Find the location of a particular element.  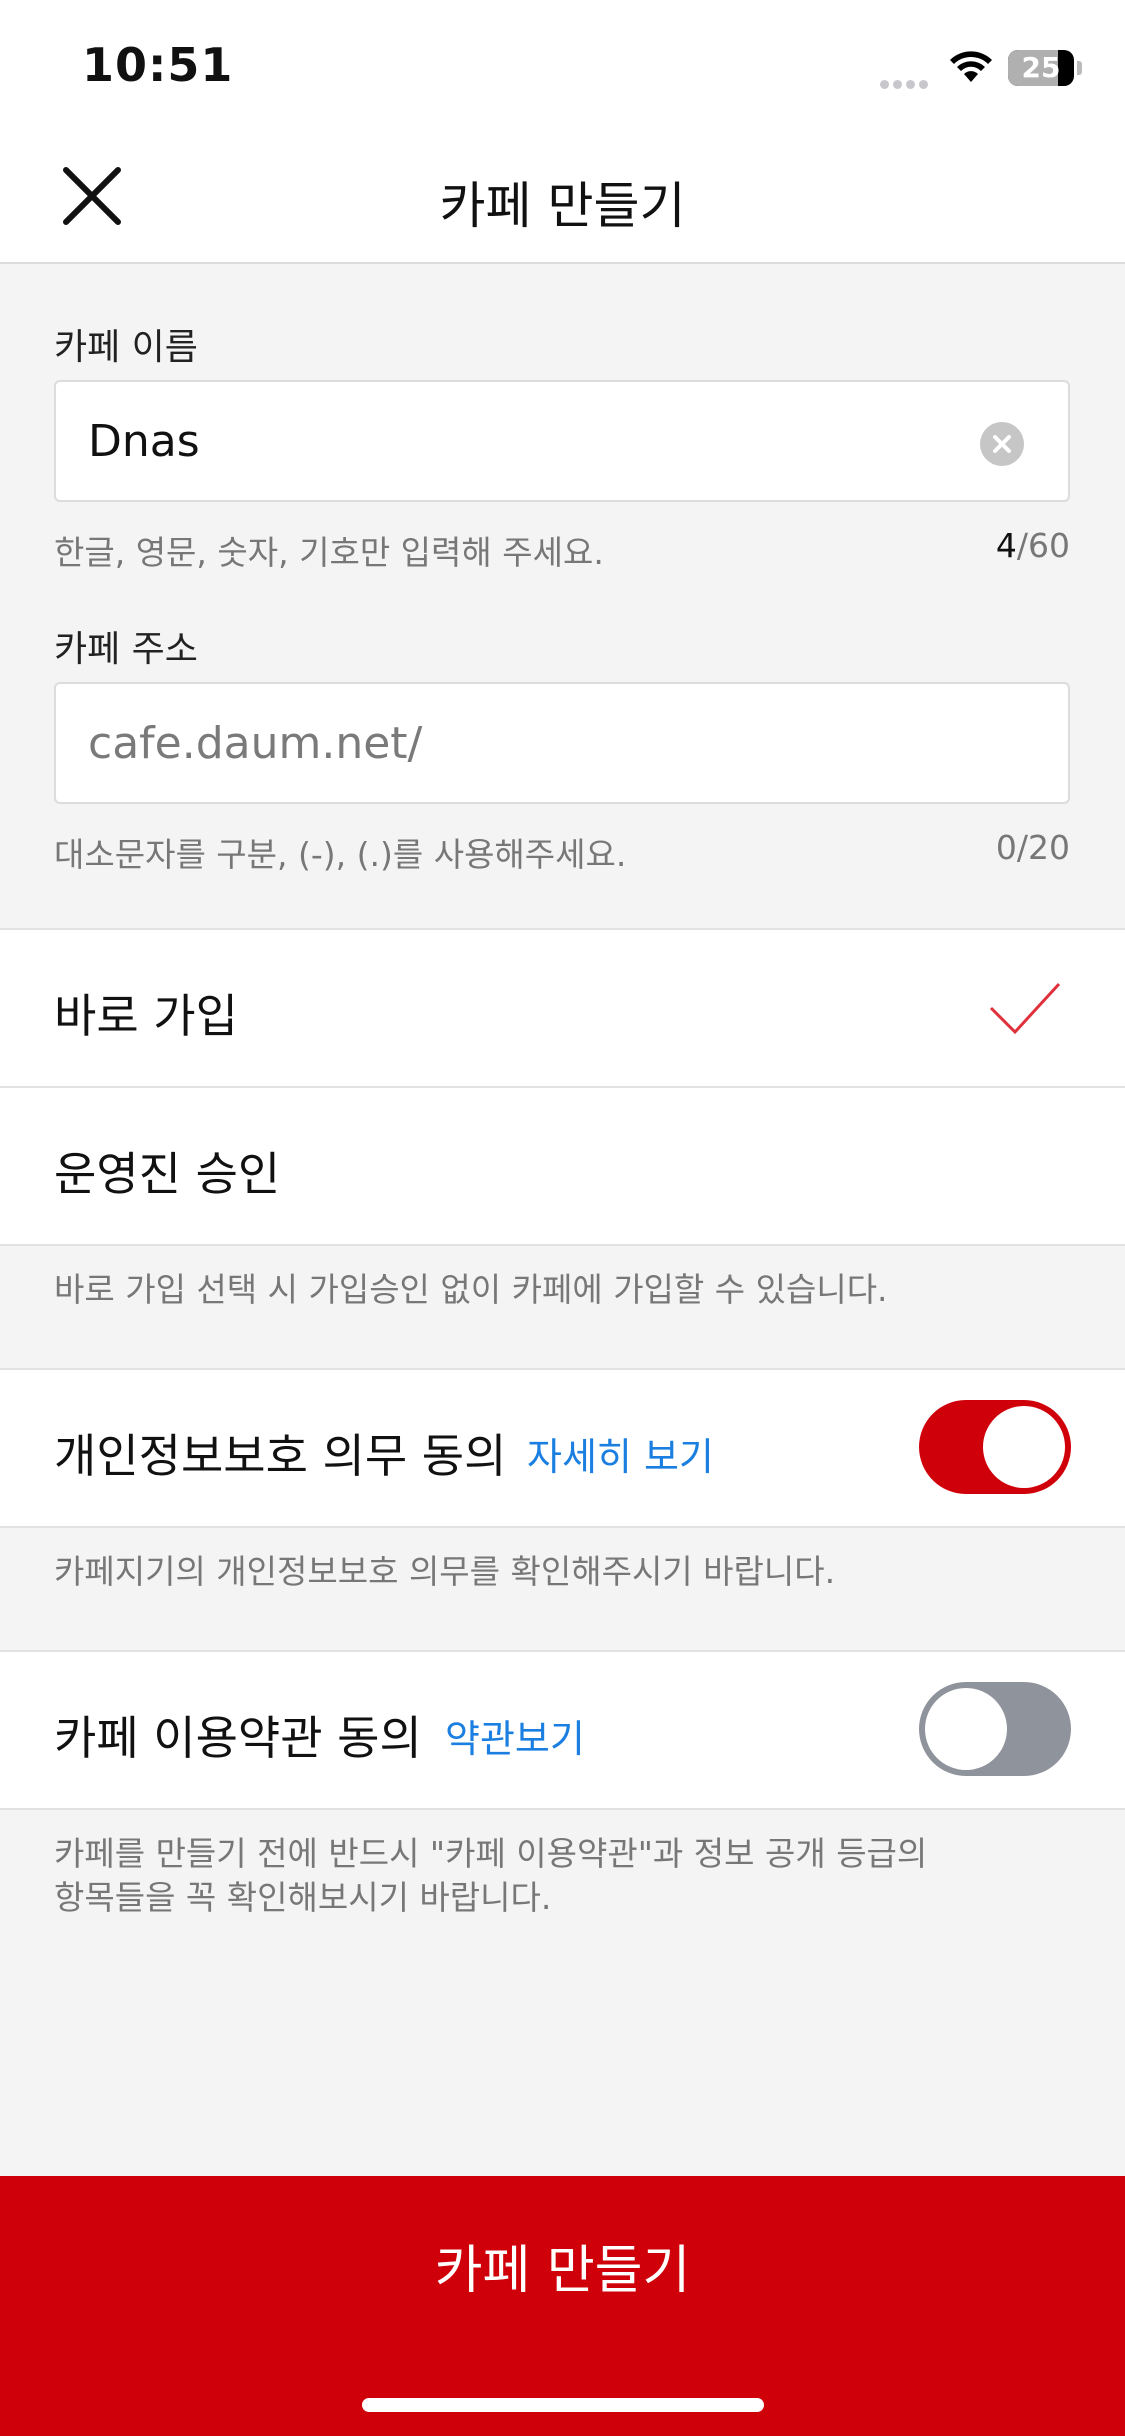

terms-agreement-label: 카페 이용약관 동의 is located at coordinates (238, 1738).